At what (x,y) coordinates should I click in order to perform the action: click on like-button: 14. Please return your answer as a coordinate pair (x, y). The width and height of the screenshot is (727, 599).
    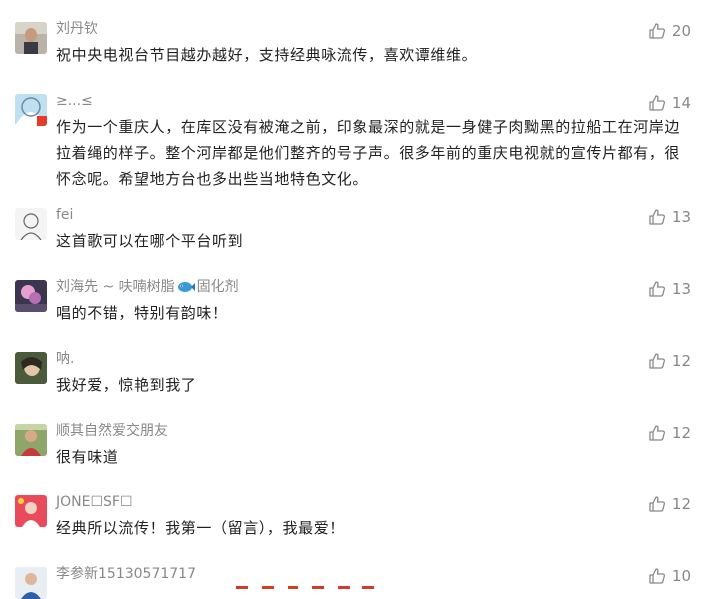
    Looking at the image, I should click on (669, 103).